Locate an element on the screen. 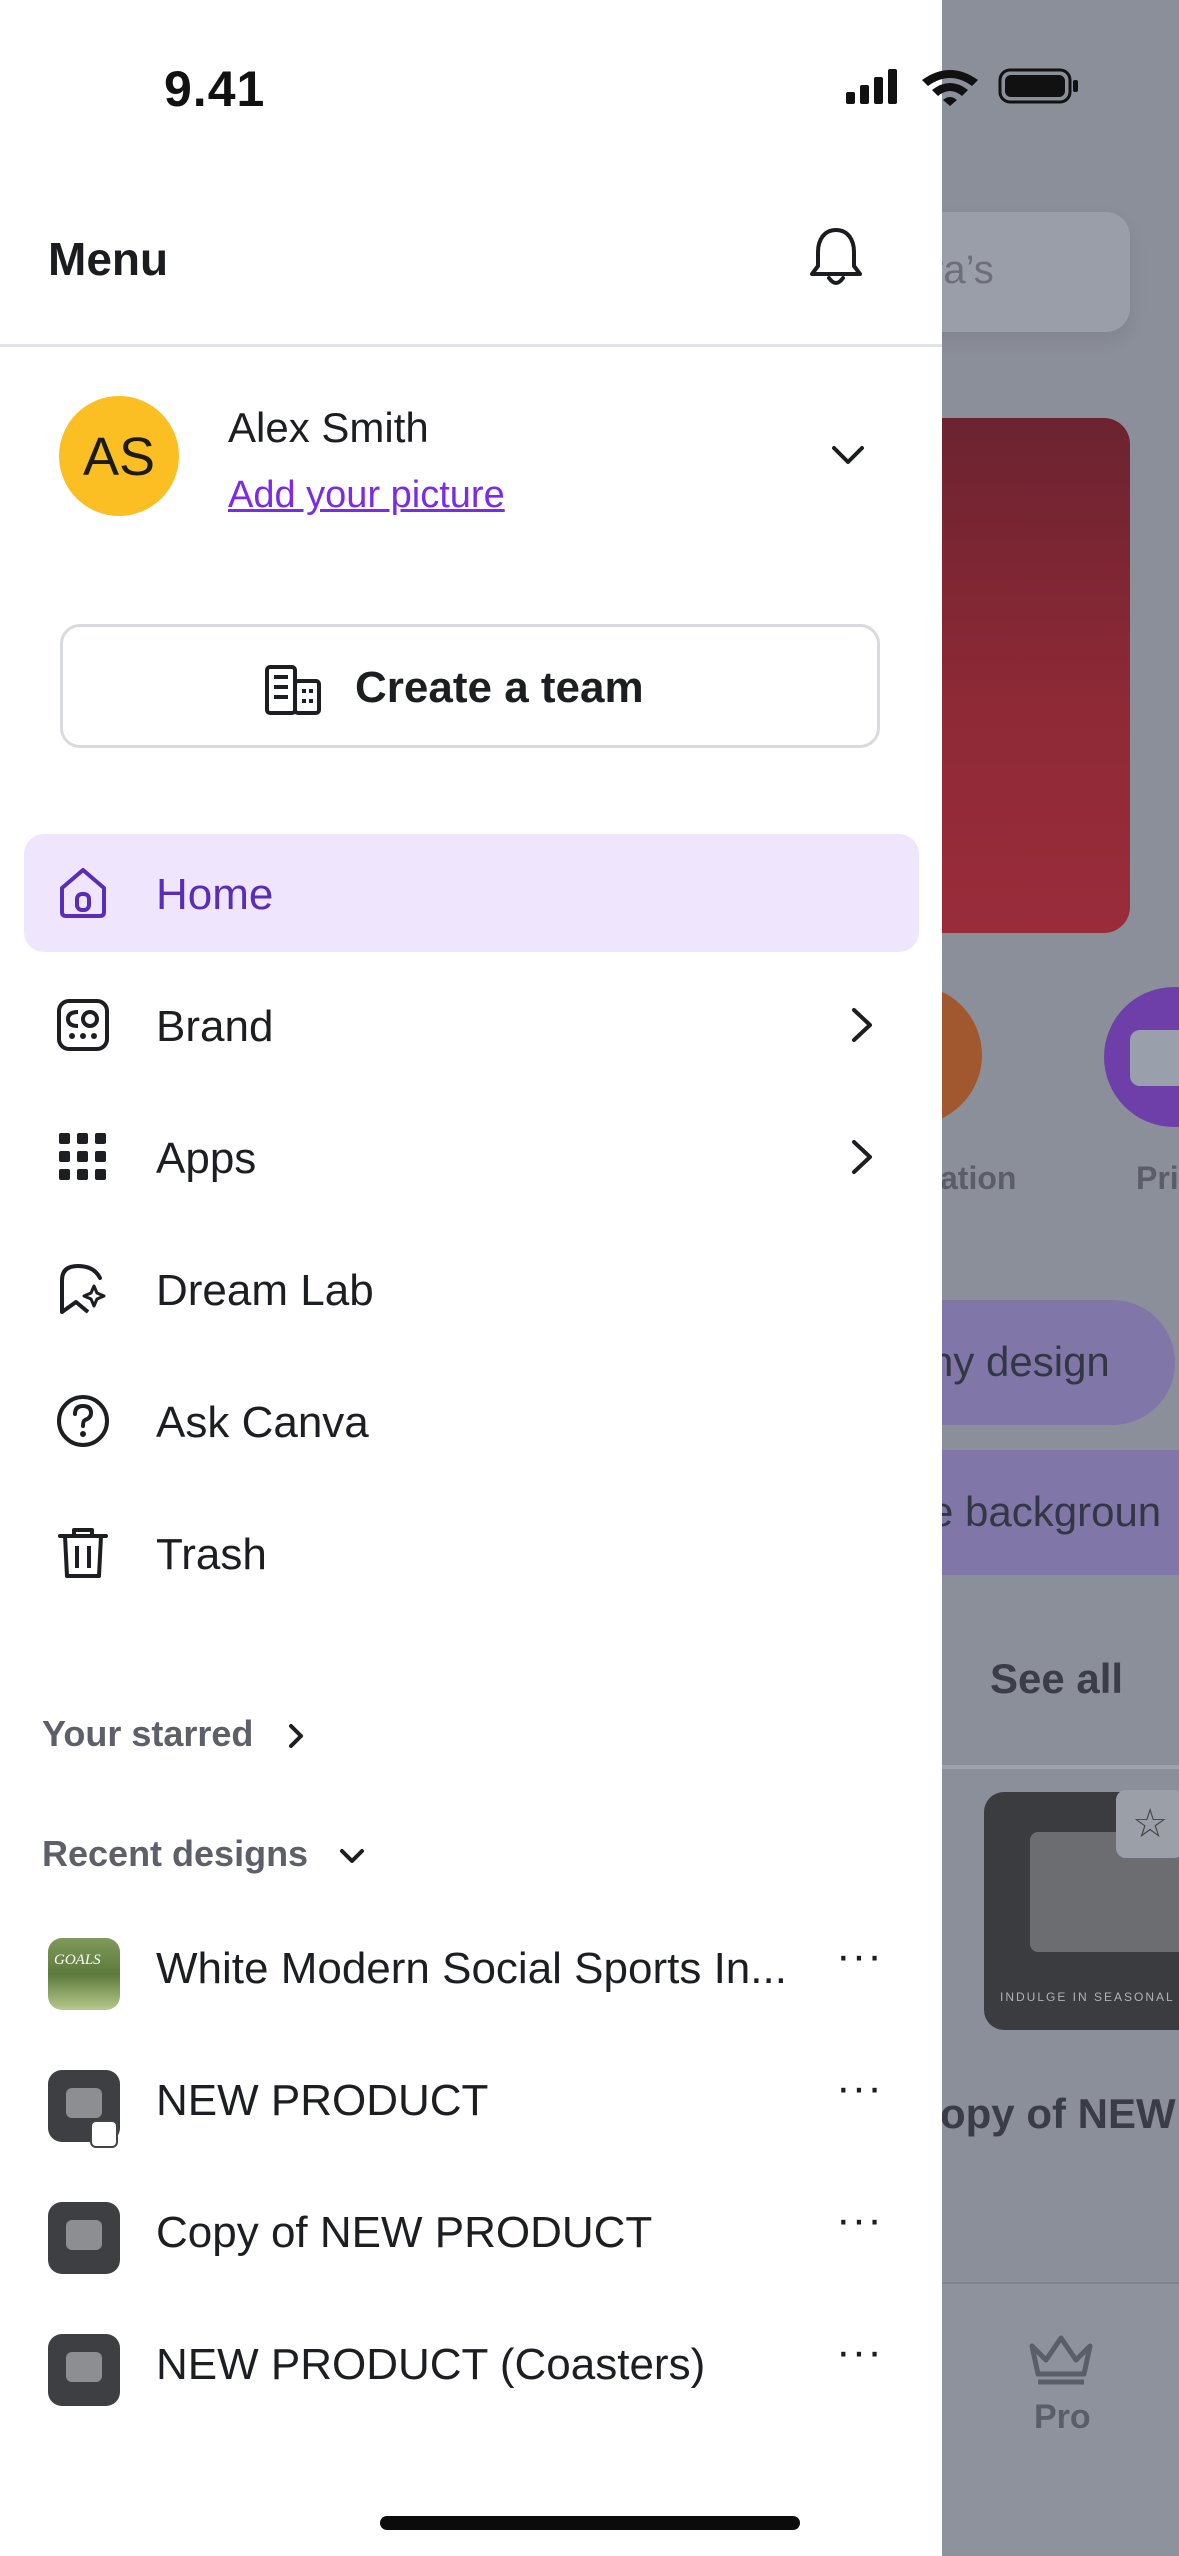  pro-tab-label: Pro is located at coordinates (1062, 2417).